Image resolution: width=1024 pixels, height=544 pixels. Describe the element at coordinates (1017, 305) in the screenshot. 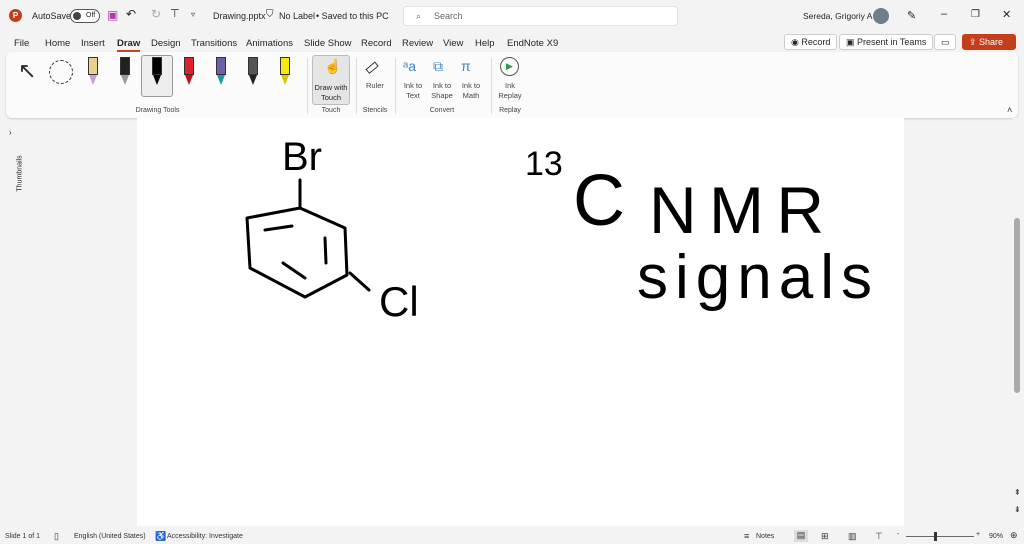

I see `scrollbar-thumb` at that location.